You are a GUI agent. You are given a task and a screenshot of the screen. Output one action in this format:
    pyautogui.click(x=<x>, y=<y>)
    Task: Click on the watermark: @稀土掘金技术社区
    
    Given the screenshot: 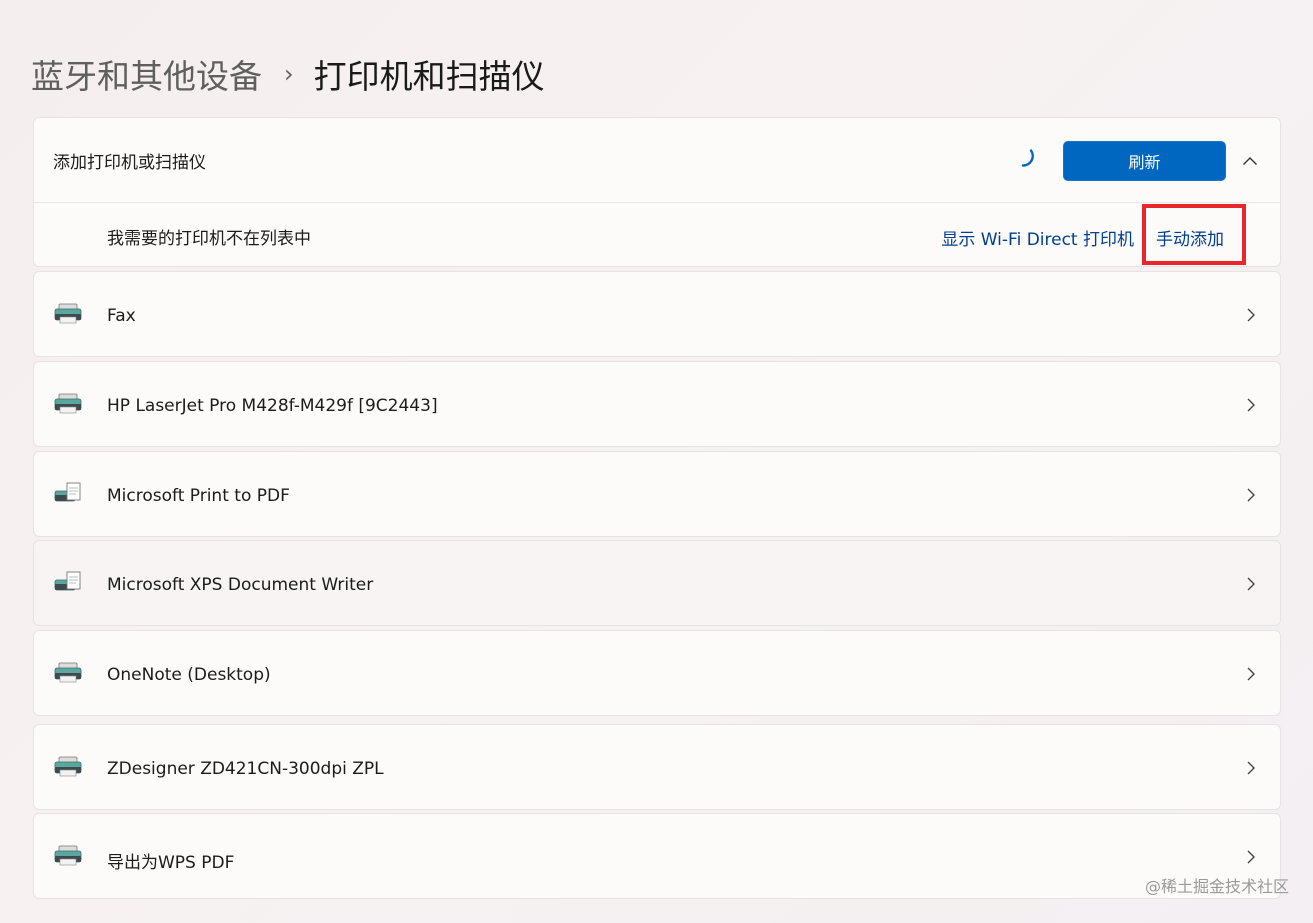 What is the action you would take?
    pyautogui.click(x=1216, y=886)
    